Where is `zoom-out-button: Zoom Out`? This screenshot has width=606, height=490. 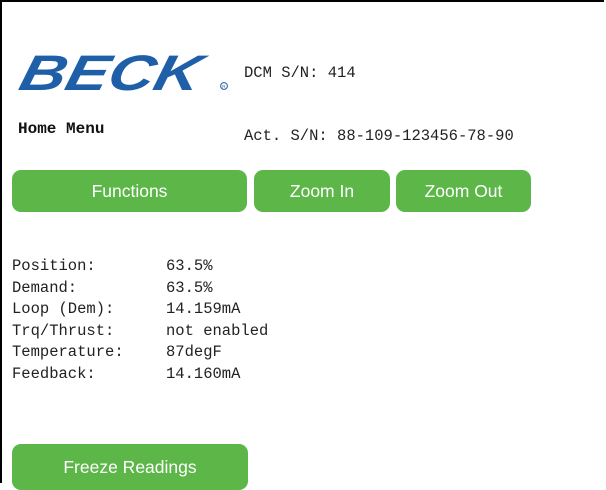 zoom-out-button: Zoom Out is located at coordinates (463, 191).